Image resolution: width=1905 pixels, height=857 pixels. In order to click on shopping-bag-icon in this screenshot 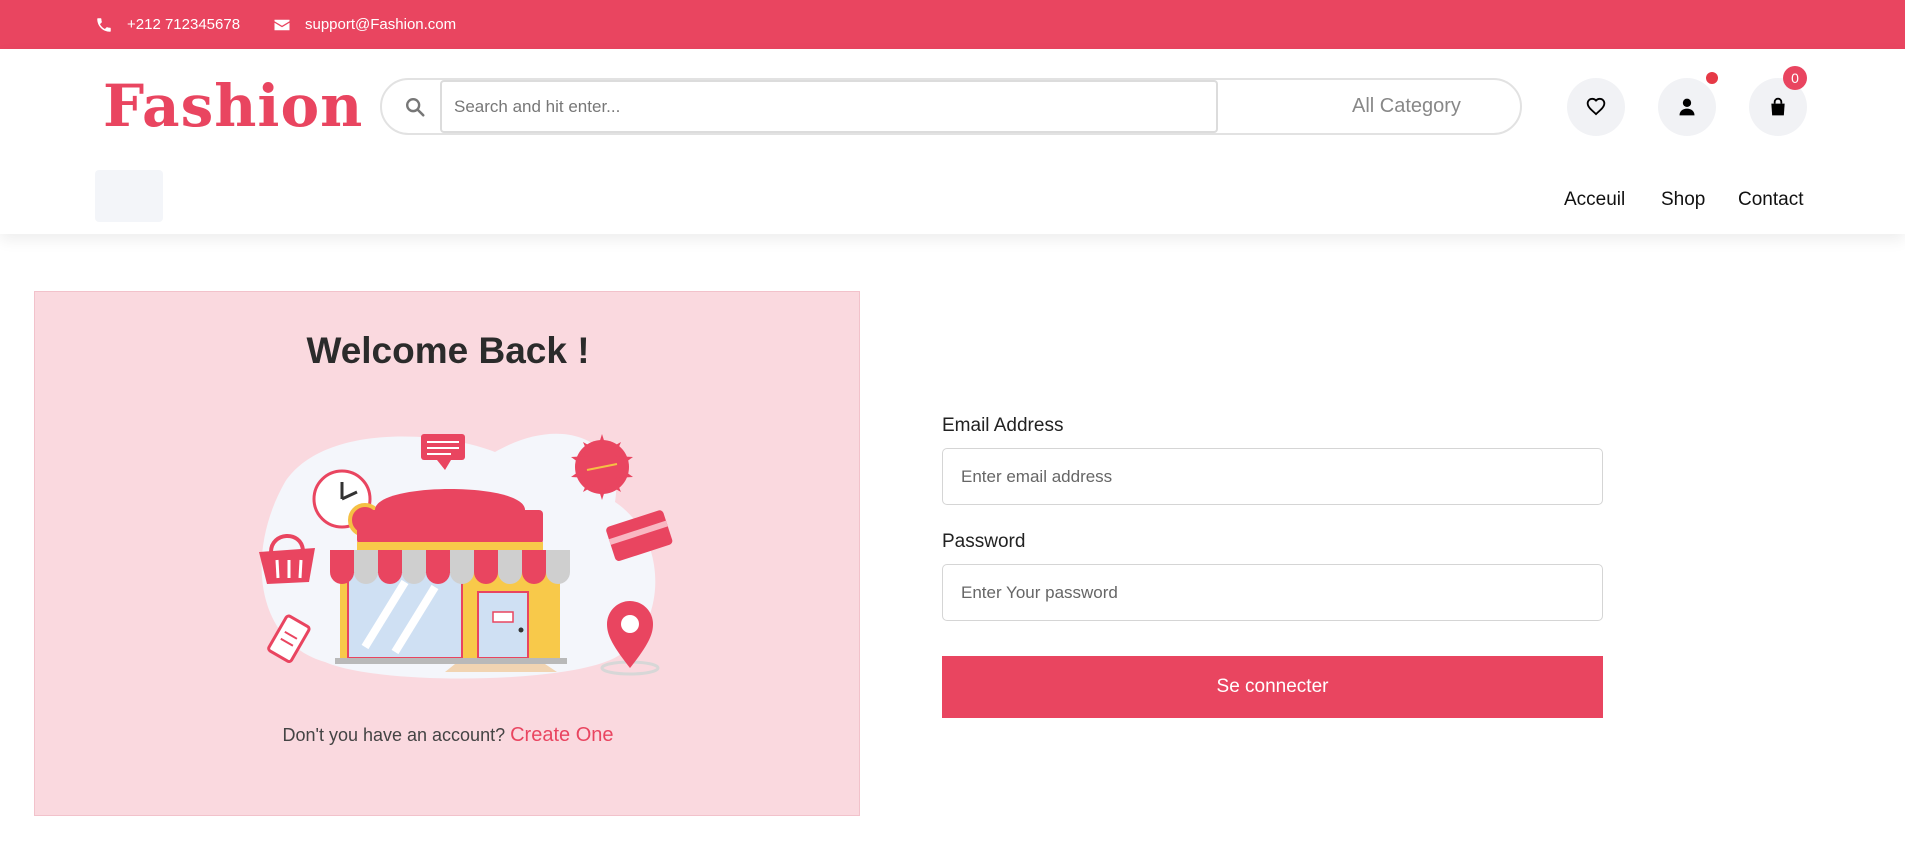, I will do `click(1778, 106)`.